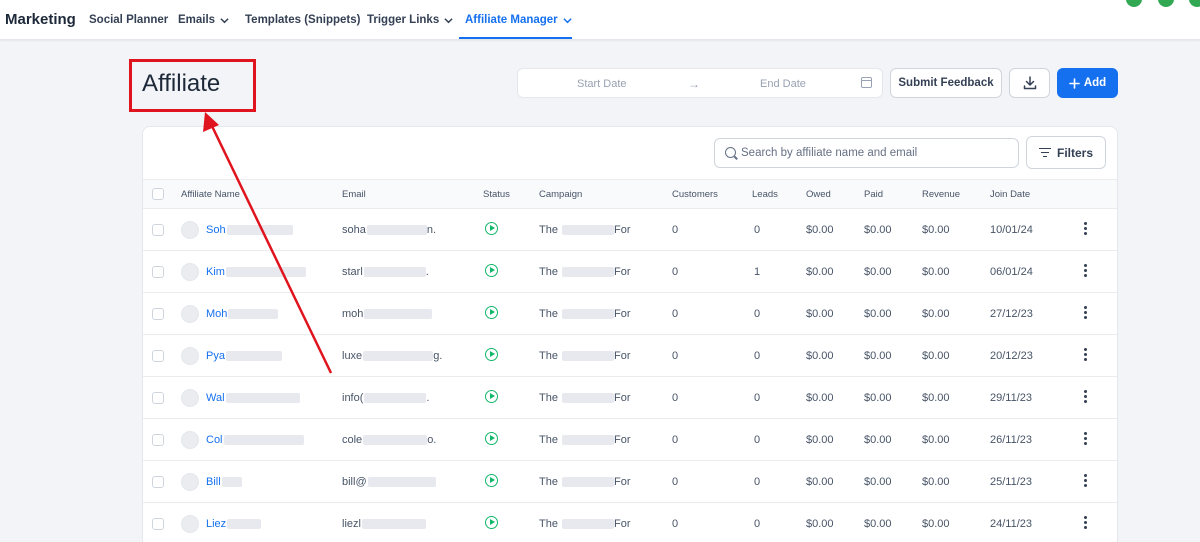 Image resolution: width=1200 pixels, height=542 pixels. I want to click on affiliate-name-link: Pya, so click(244, 356).